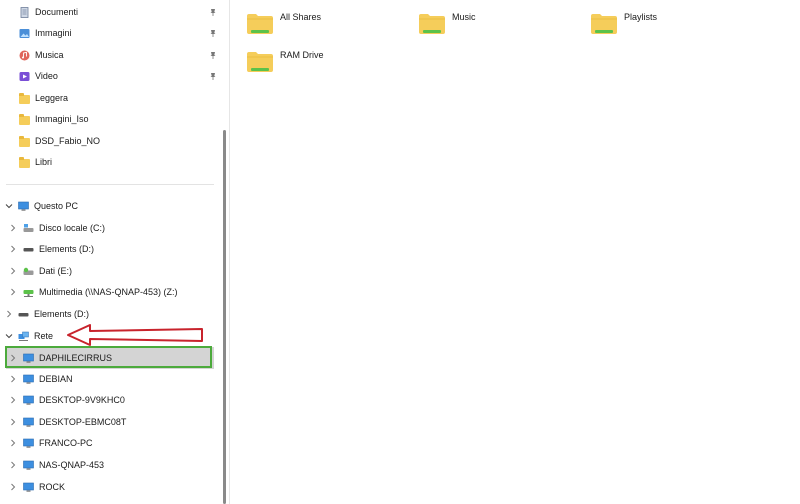  What do you see at coordinates (623, 23) in the screenshot?
I see `share-playlists: Playlists` at bounding box center [623, 23].